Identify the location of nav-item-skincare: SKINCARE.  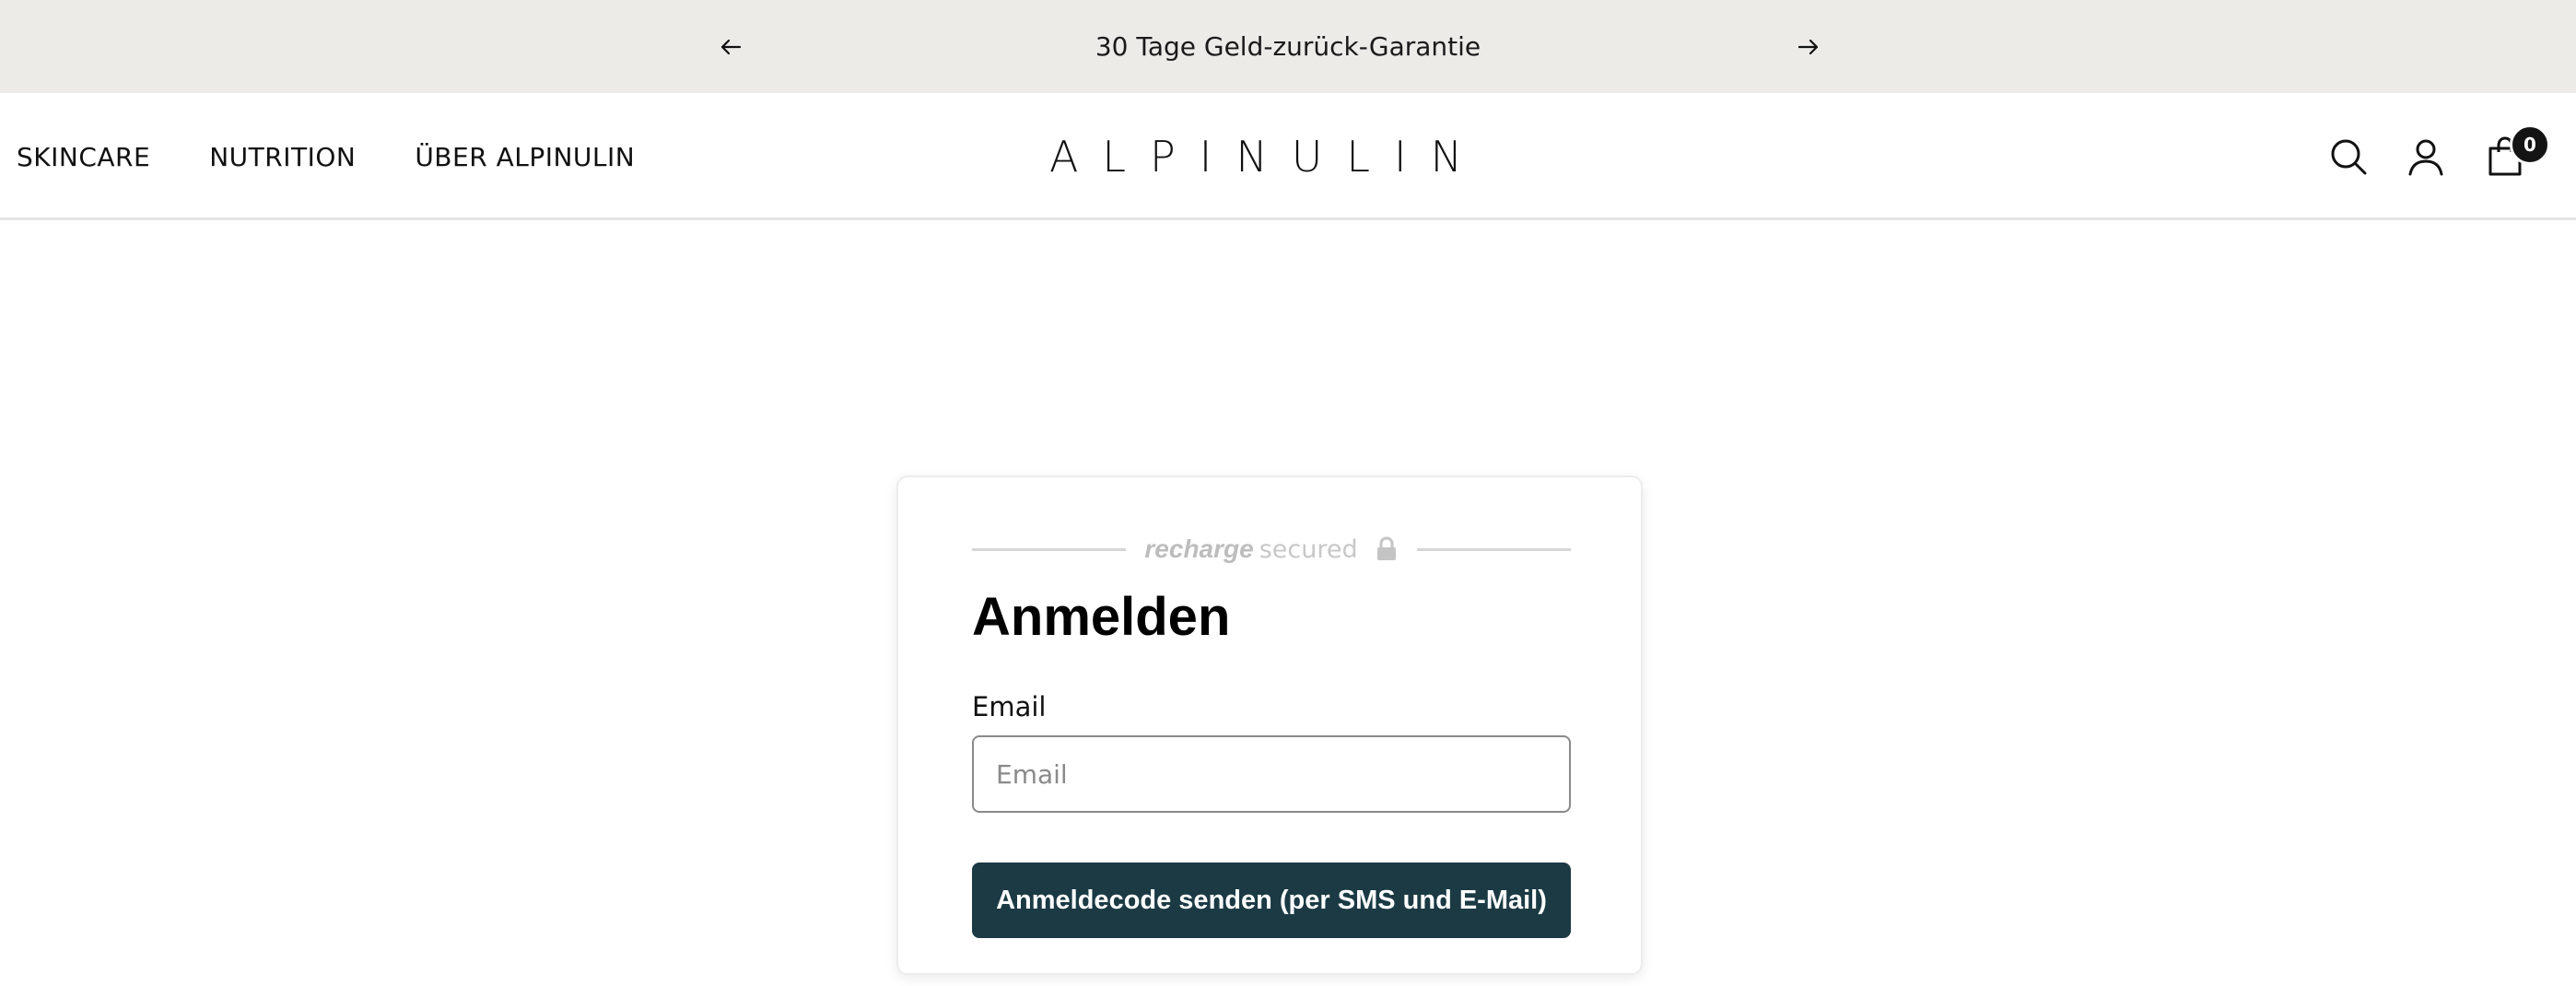
(83, 157).